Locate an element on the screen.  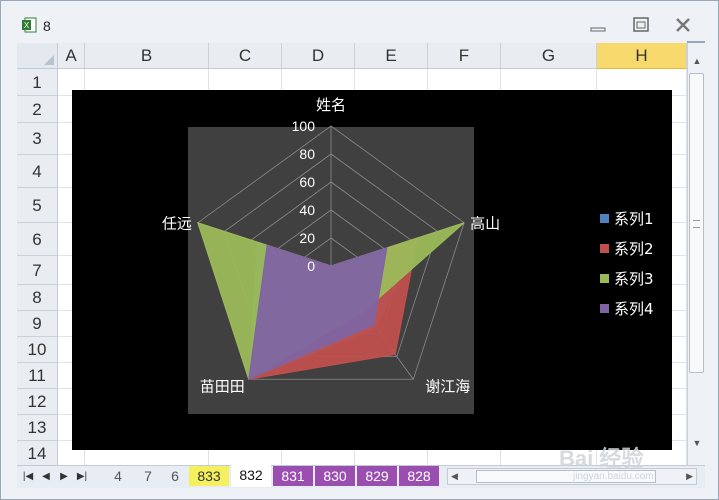
row-header-11: 11 is located at coordinates (37, 376).